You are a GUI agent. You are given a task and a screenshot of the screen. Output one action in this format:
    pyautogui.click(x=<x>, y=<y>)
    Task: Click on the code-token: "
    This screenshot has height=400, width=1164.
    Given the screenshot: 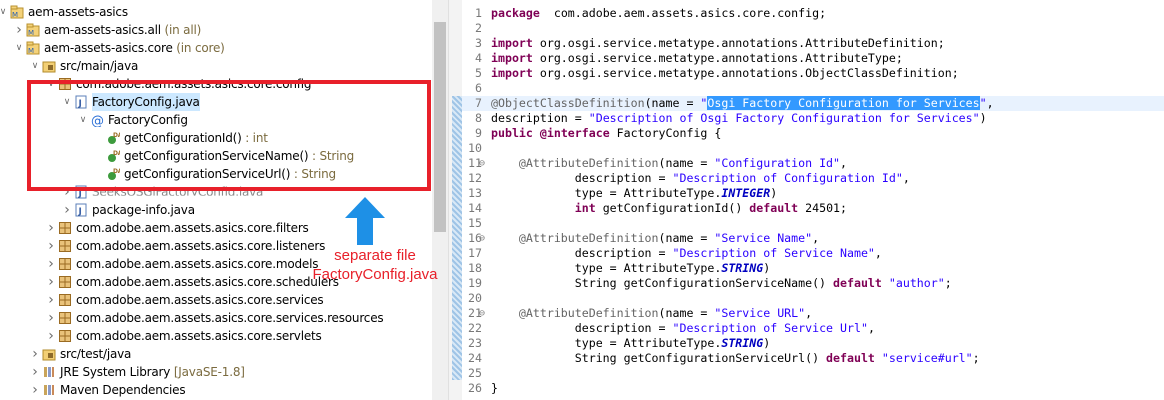 What is the action you would take?
    pyautogui.click(x=983, y=103)
    